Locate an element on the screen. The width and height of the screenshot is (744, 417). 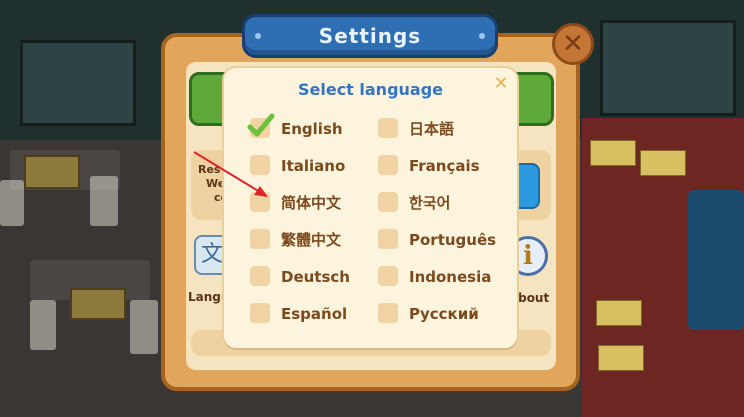
language-option: Deutsch is located at coordinates (310, 277).